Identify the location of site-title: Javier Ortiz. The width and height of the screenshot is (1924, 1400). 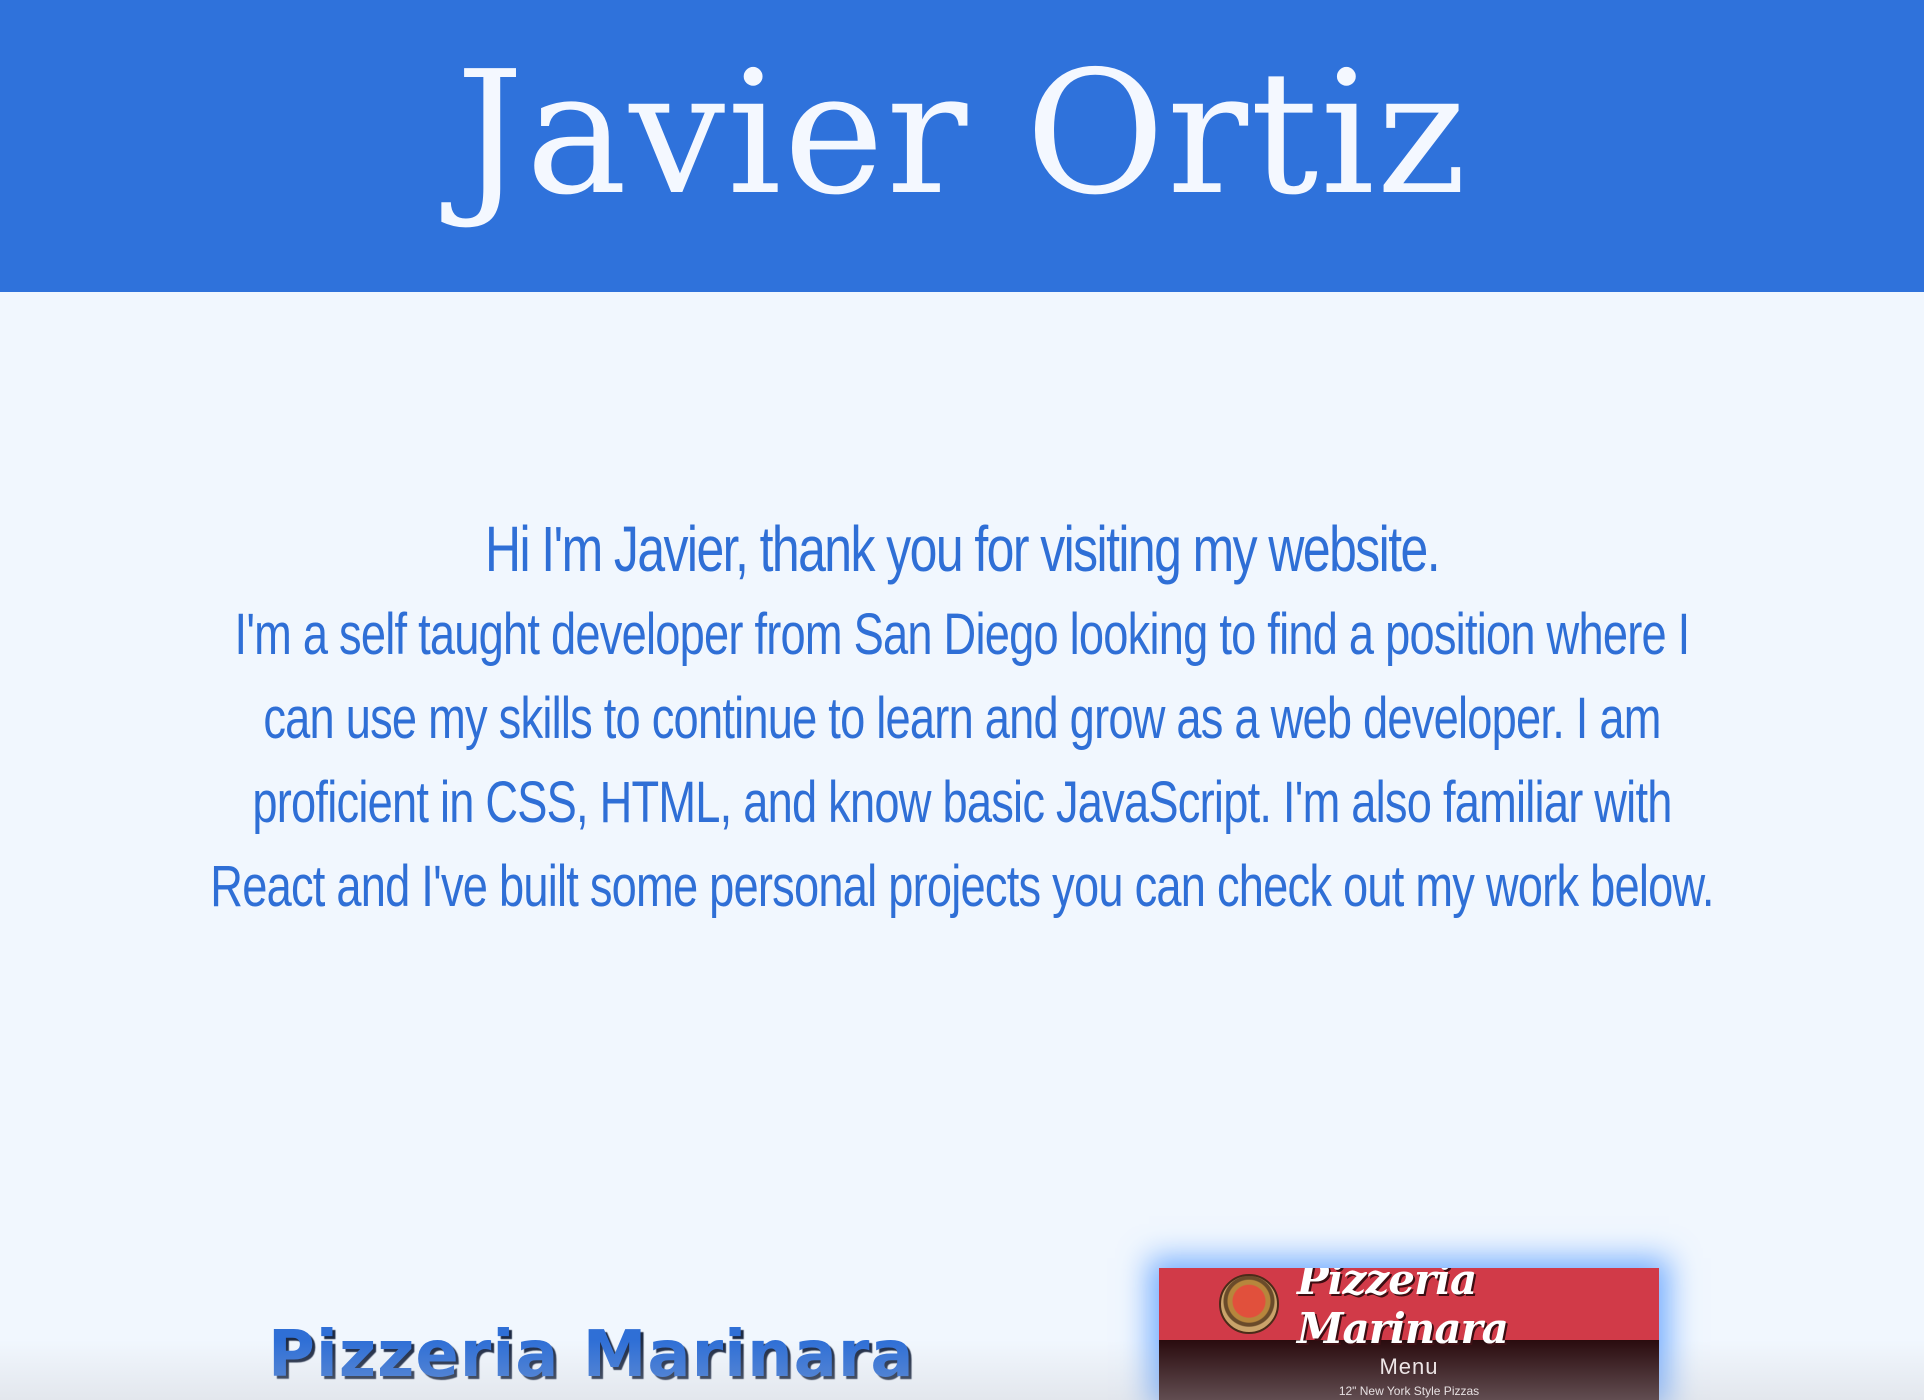
(962, 134).